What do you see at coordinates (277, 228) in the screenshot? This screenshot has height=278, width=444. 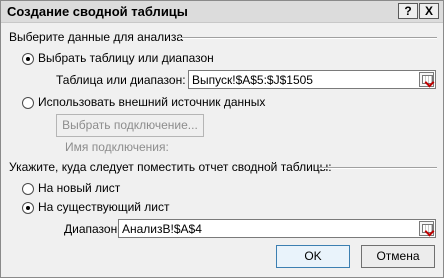 I see `location-range-input: АнализВ!$A$4` at bounding box center [277, 228].